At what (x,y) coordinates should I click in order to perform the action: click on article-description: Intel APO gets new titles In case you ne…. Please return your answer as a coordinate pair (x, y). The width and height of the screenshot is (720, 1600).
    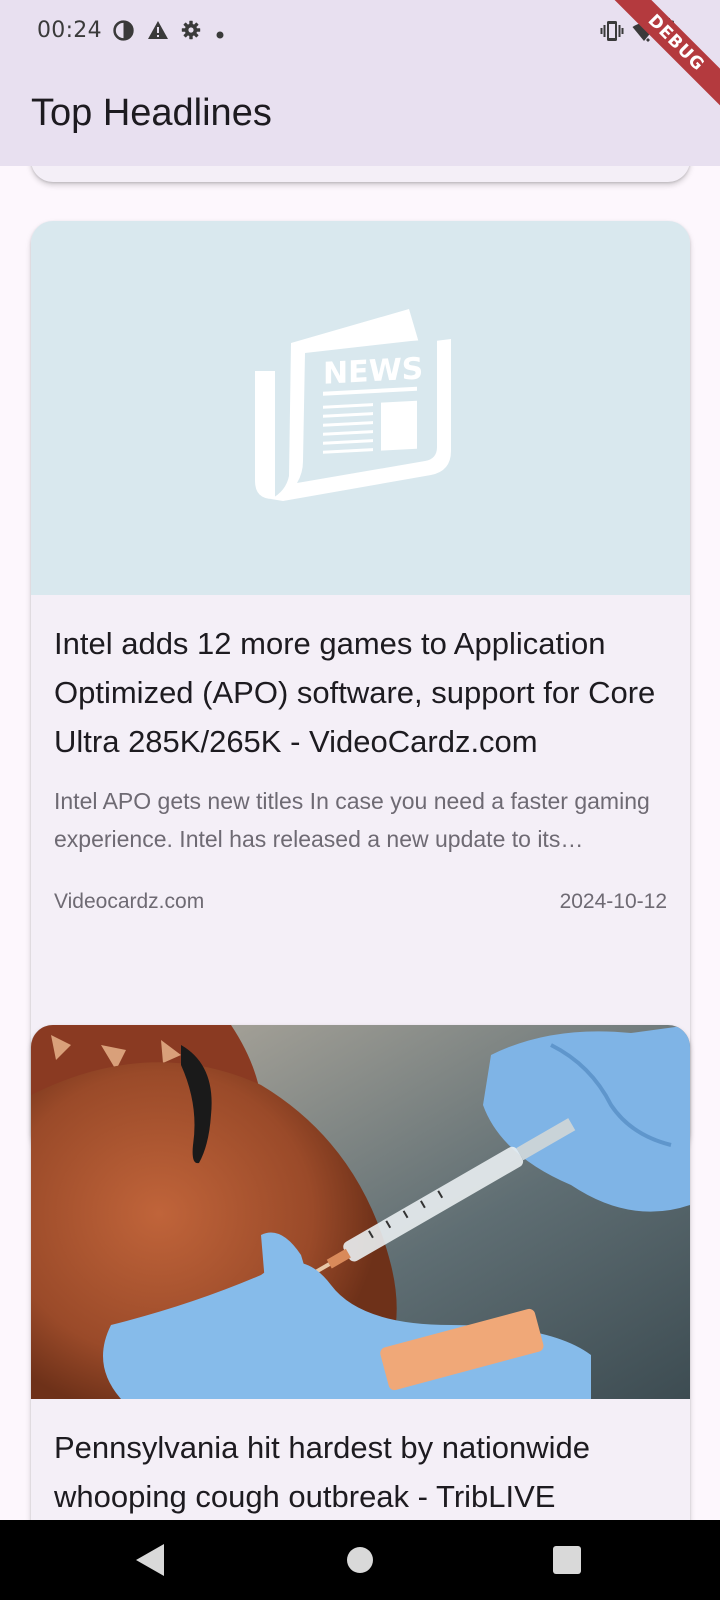
    Looking at the image, I should click on (352, 820).